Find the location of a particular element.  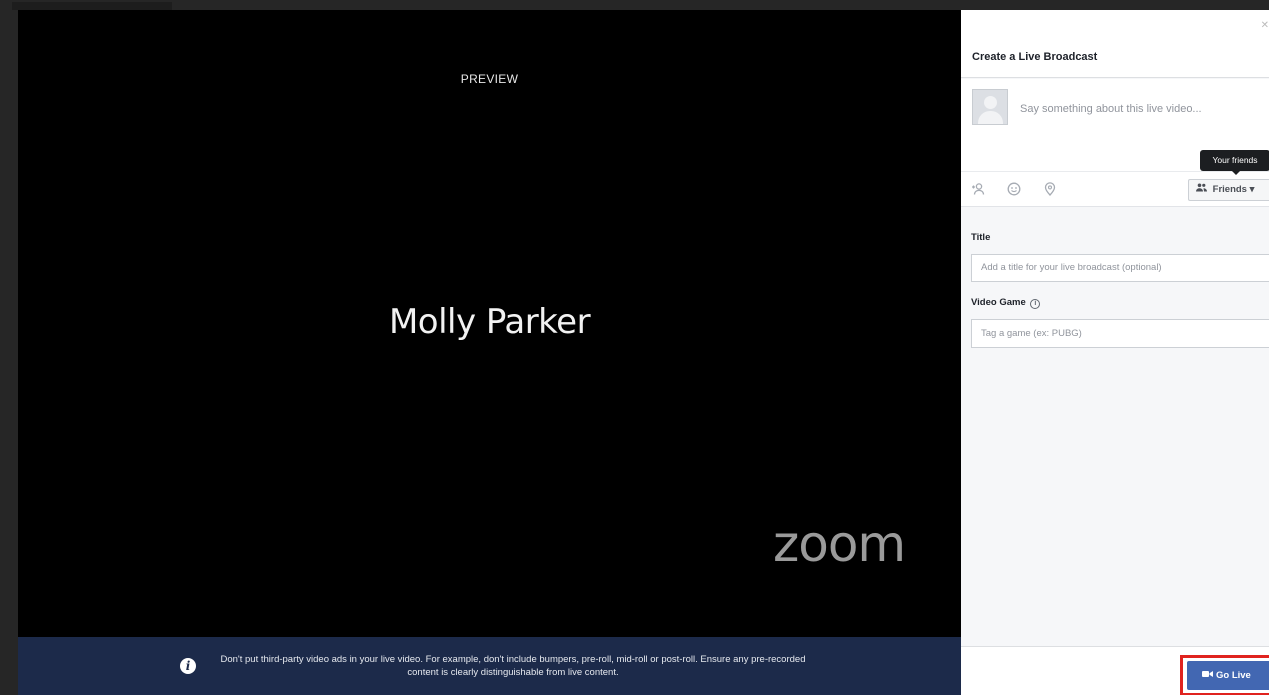

feeling-icon is located at coordinates (1014, 190).